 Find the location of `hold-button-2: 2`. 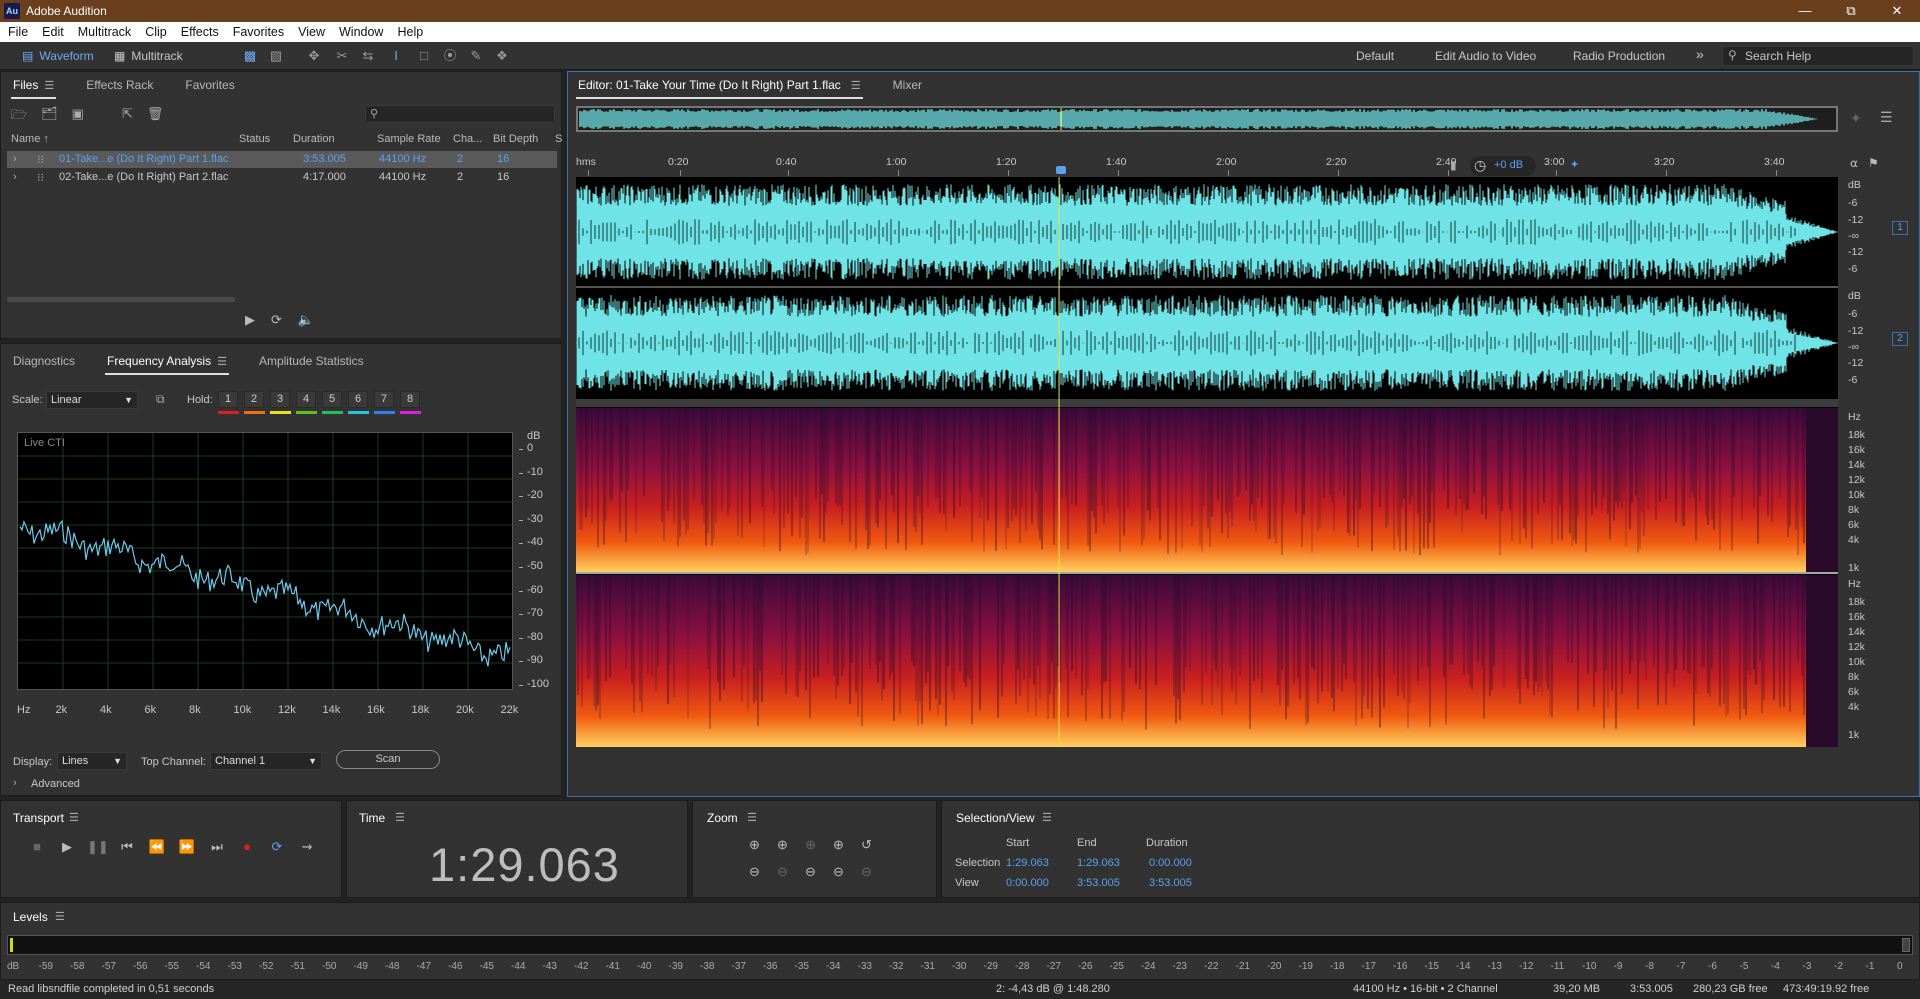

hold-button-2: 2 is located at coordinates (254, 399).